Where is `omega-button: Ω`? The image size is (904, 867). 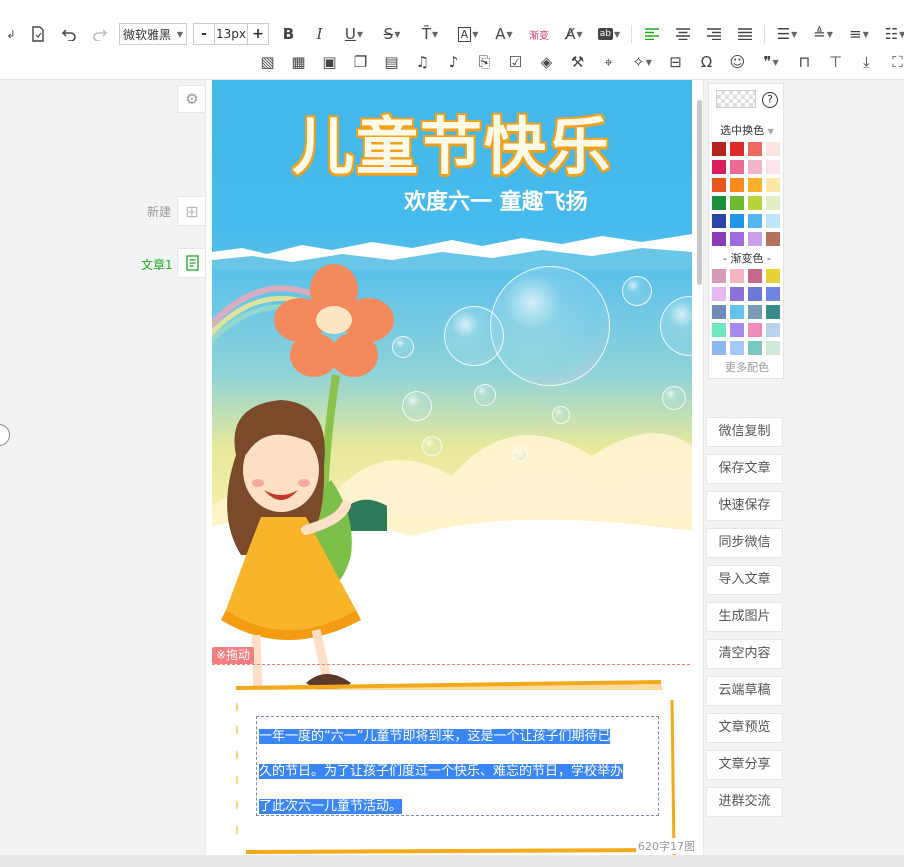
omega-button: Ω is located at coordinates (706, 62).